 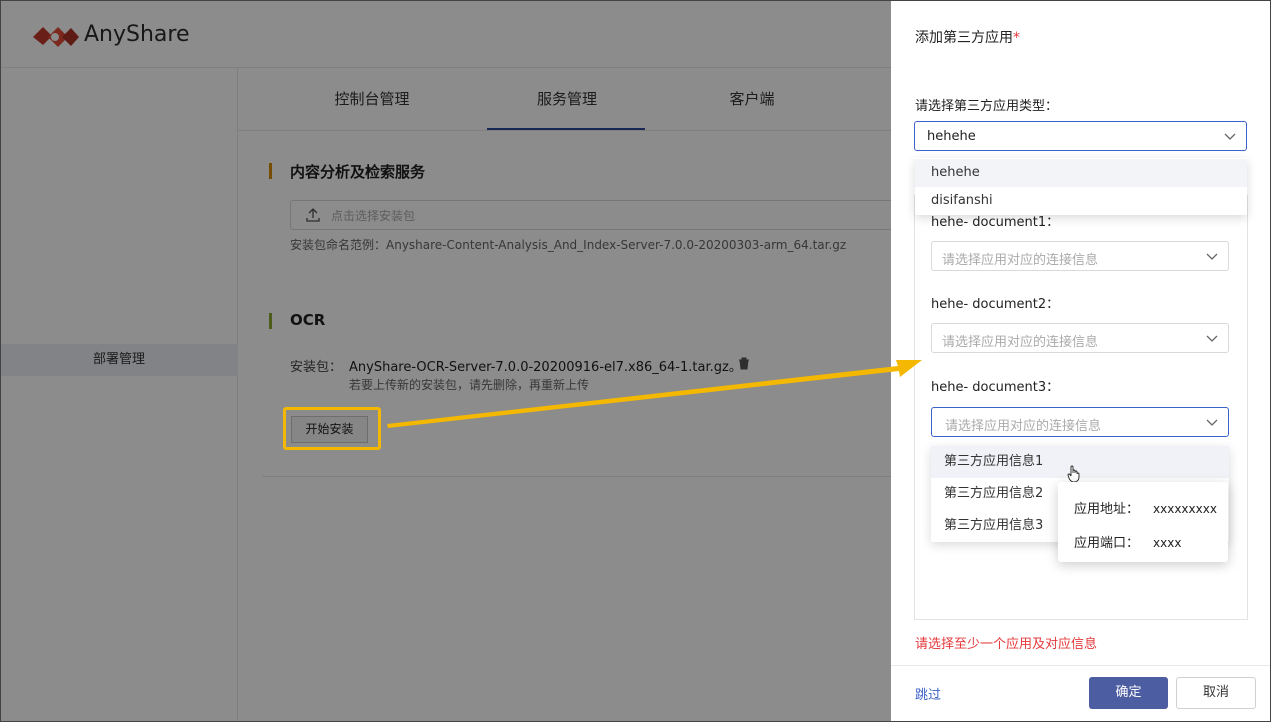 What do you see at coordinates (1020, 342) in the screenshot?
I see `document2-placeholder: 请选择应用对应的连接信息` at bounding box center [1020, 342].